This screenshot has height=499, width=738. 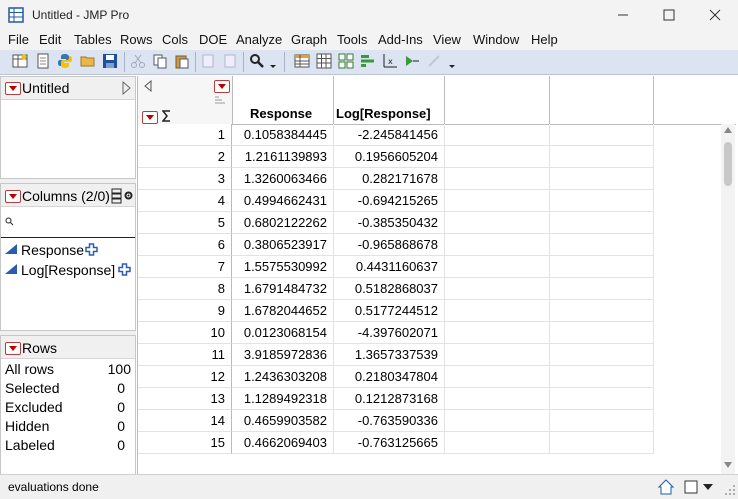 What do you see at coordinates (50, 39) in the screenshot?
I see `menu-edit: Edit` at bounding box center [50, 39].